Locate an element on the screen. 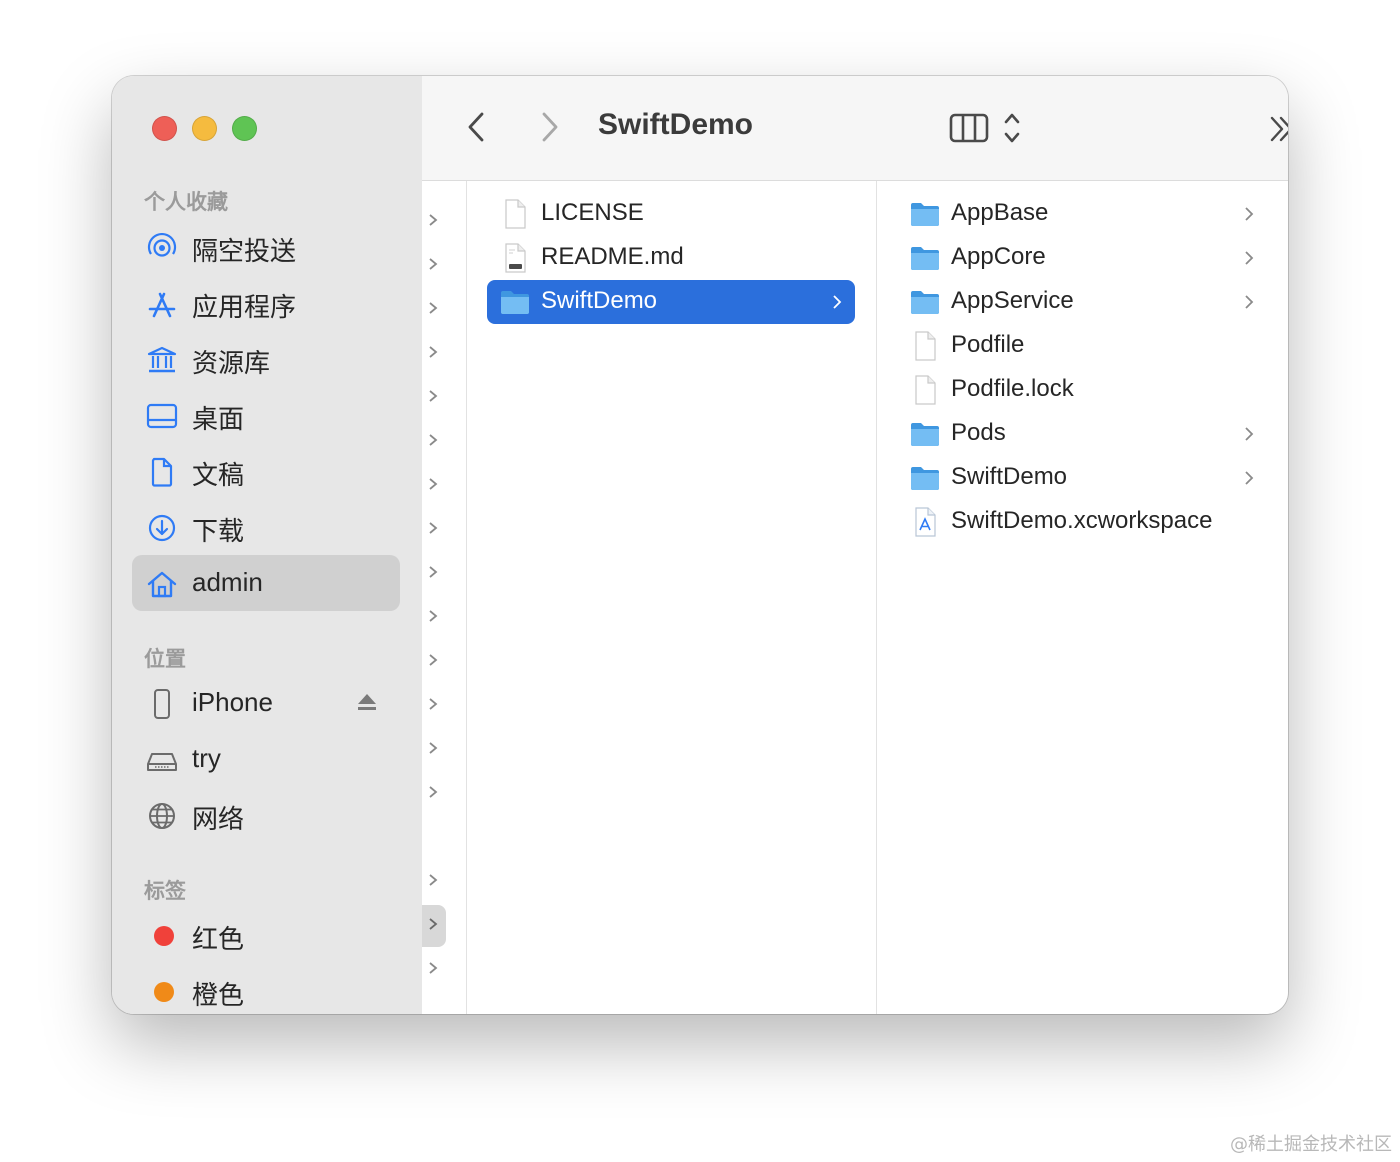 The width and height of the screenshot is (1400, 1162). document-icon is located at coordinates (162, 472).